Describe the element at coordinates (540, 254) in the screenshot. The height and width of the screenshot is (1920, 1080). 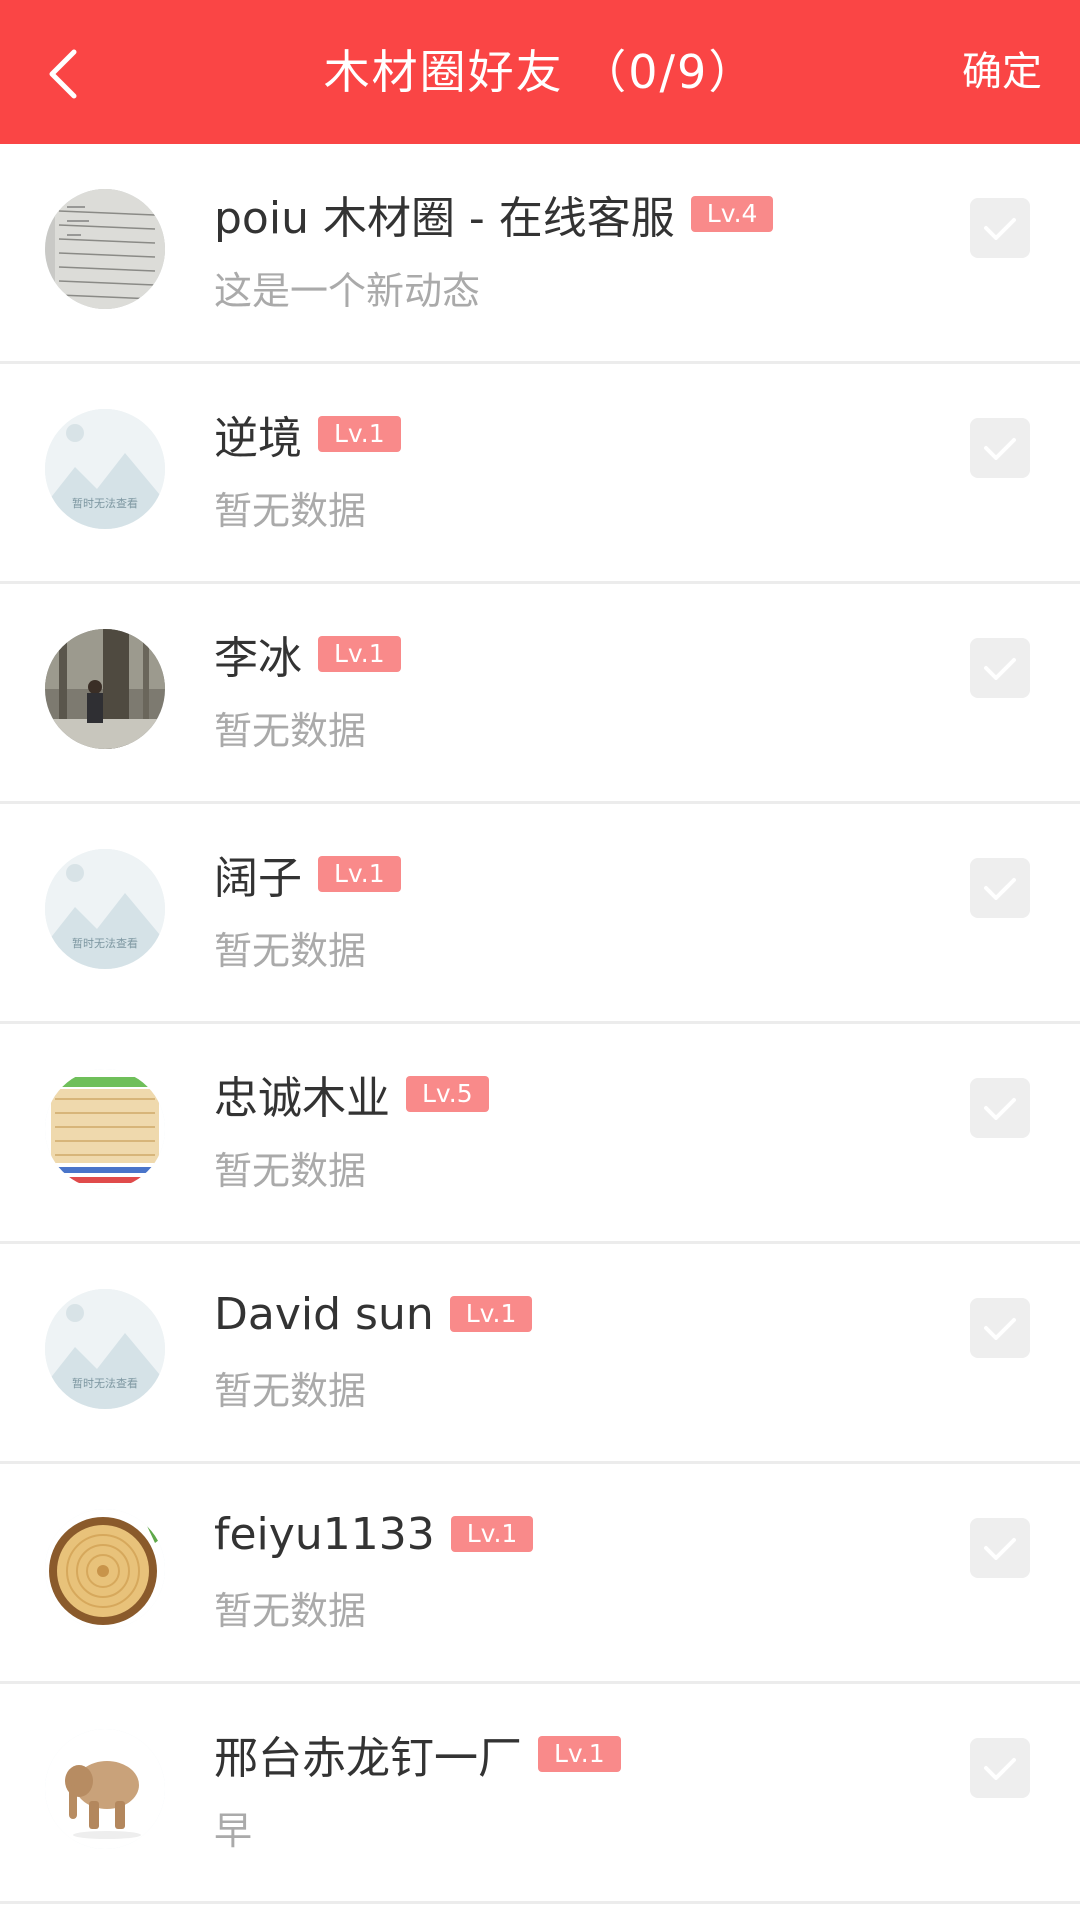
I see `friend-row: poiu 木材圈 - 在线客服 Lv.4 这是一个新动态` at that location.